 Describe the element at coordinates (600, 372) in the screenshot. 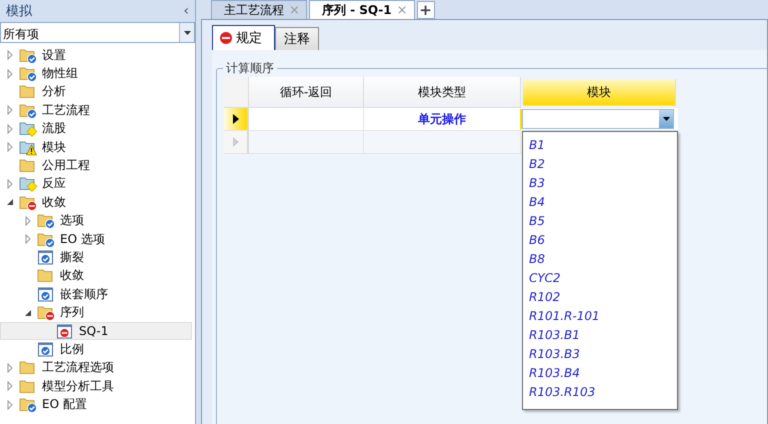

I see `dropdown-option: R103.B4` at that location.